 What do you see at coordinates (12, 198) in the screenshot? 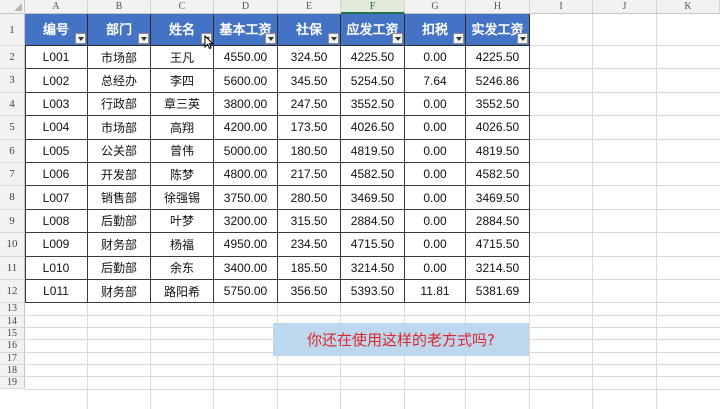
I see `row-header-8: 8` at bounding box center [12, 198].